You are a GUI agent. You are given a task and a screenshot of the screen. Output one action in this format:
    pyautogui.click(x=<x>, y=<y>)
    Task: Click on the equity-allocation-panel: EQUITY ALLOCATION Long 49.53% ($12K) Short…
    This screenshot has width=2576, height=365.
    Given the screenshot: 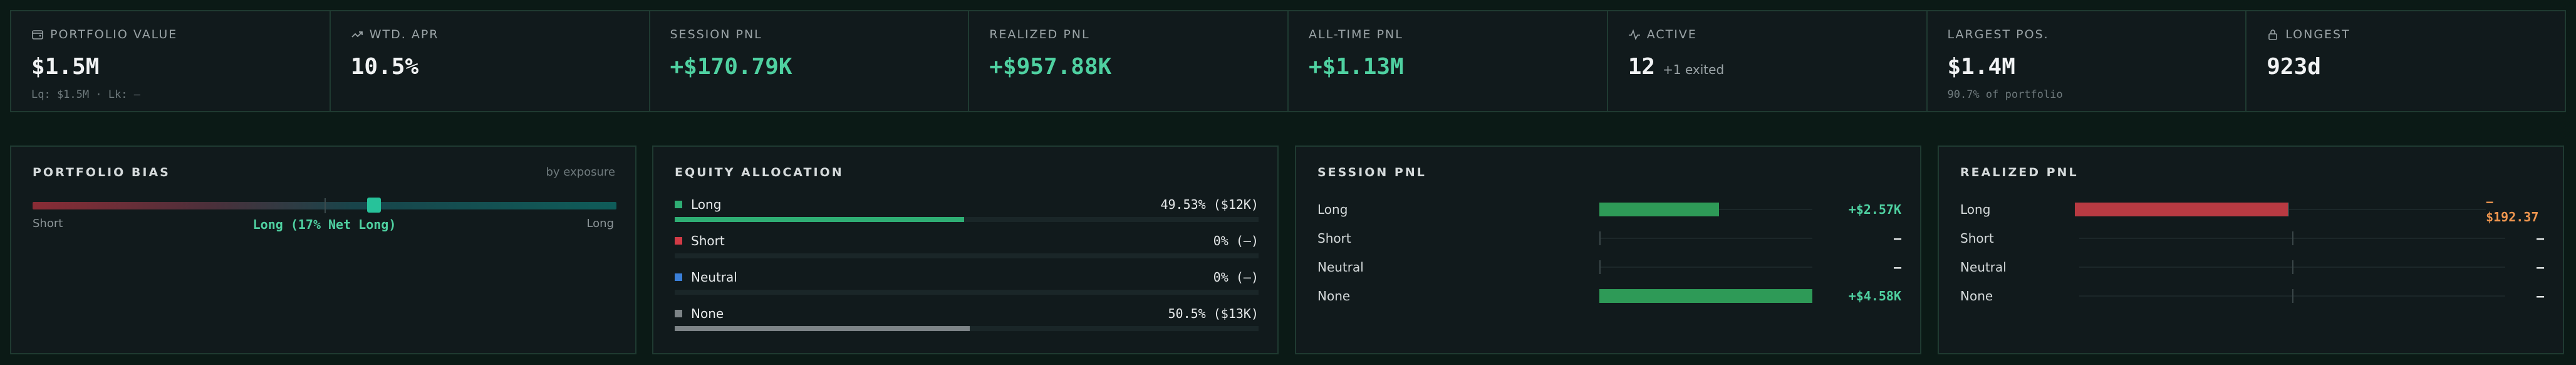 What is the action you would take?
    pyautogui.click(x=965, y=249)
    